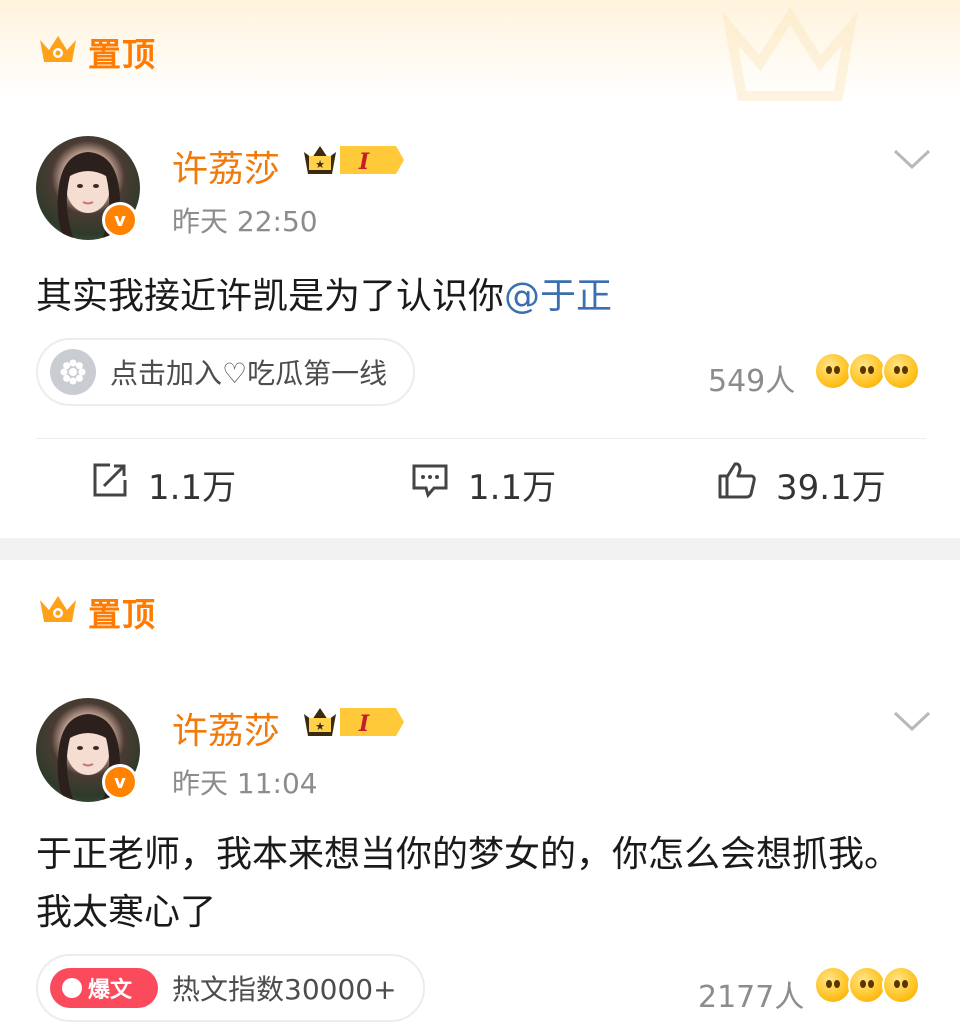 The image size is (960, 1035). I want to click on post-content: 于正老师，我本来想当你的梦女的，你怎么会想抓我。我太寒心了, so click(481, 884).